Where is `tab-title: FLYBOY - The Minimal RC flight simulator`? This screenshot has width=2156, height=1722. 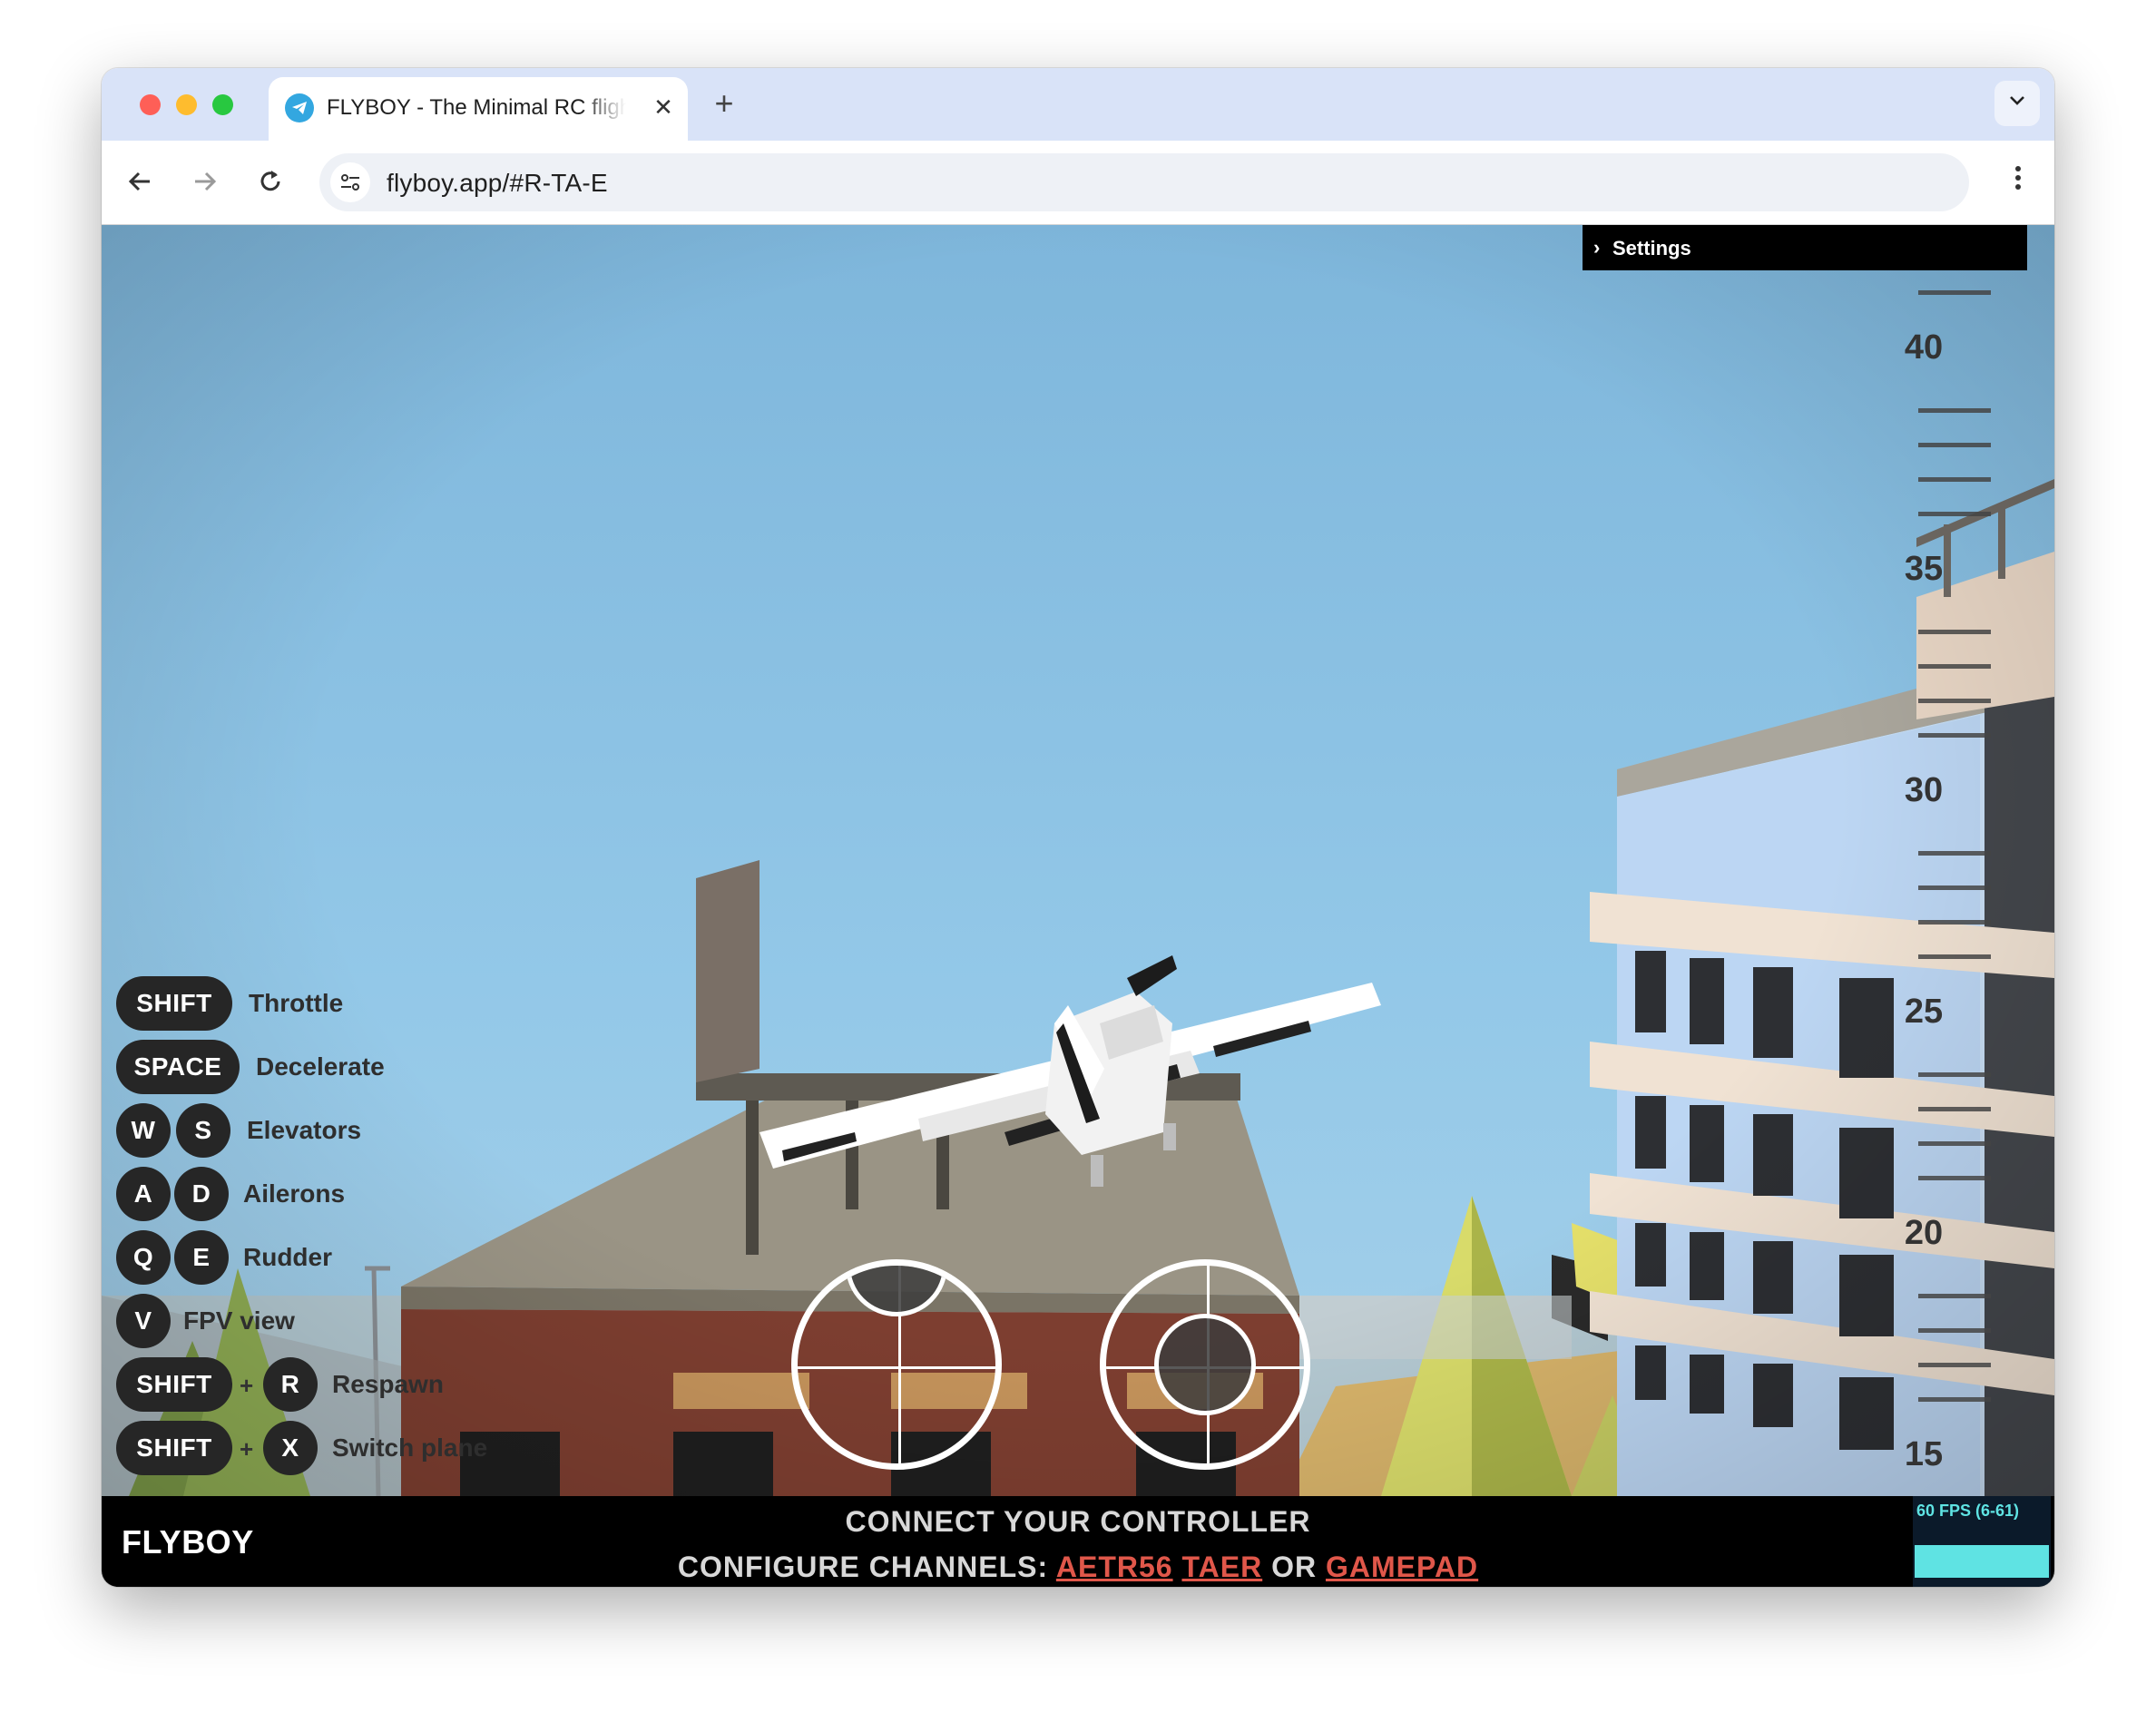
tab-title: FLYBOY - The Minimal RC flight simulator is located at coordinates (476, 107).